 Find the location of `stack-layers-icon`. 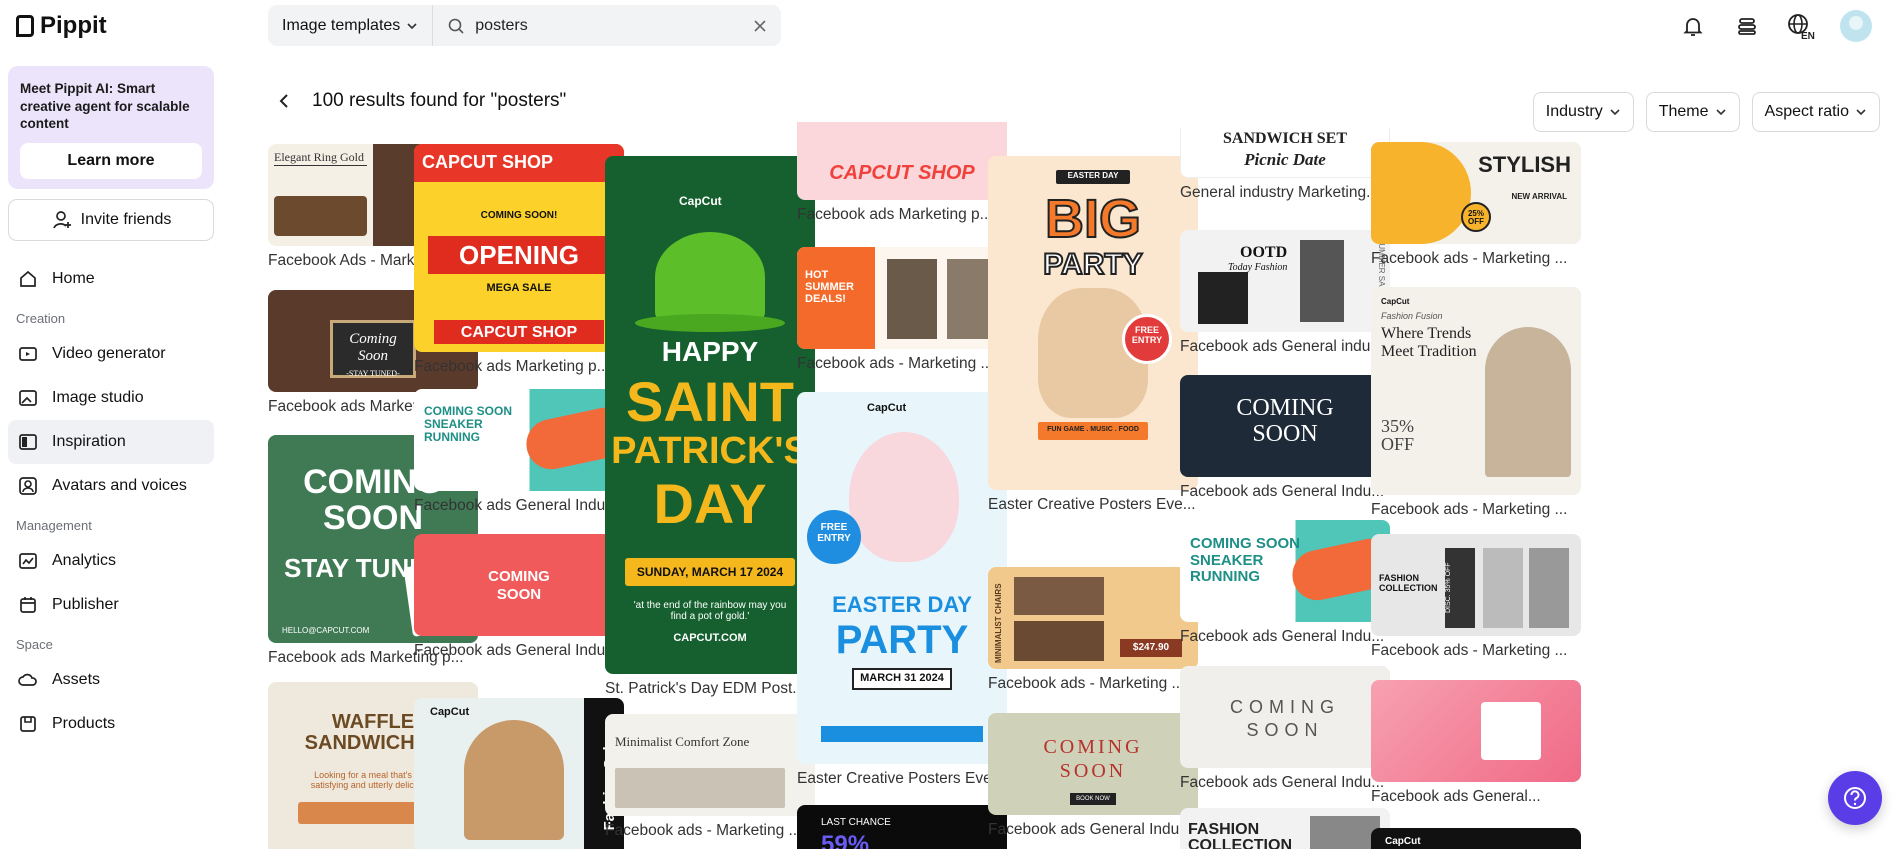

stack-layers-icon is located at coordinates (1747, 26).